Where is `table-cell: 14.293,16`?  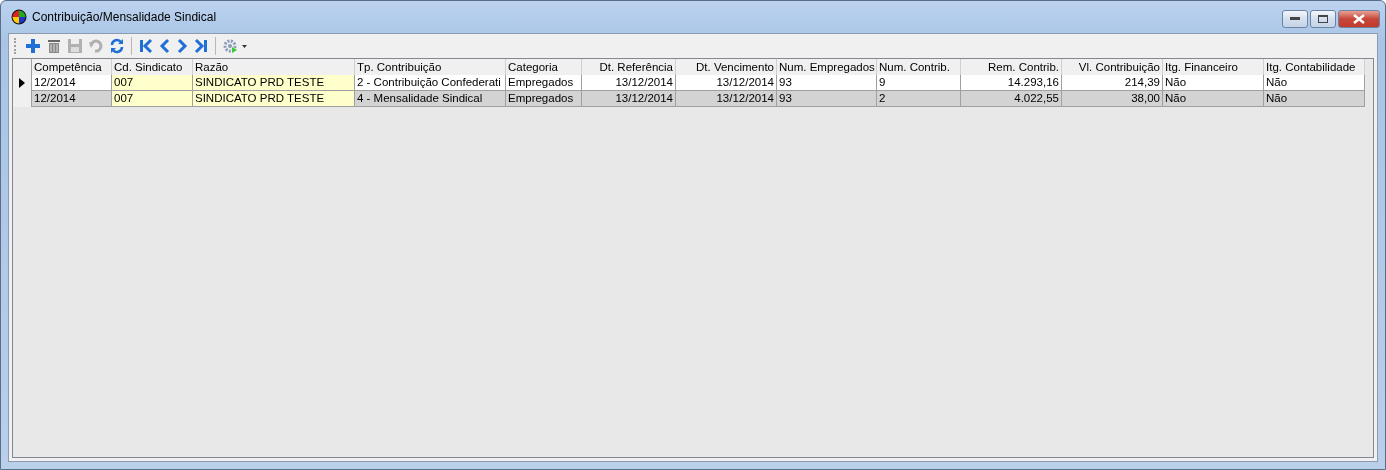 table-cell: 14.293,16 is located at coordinates (1011, 83).